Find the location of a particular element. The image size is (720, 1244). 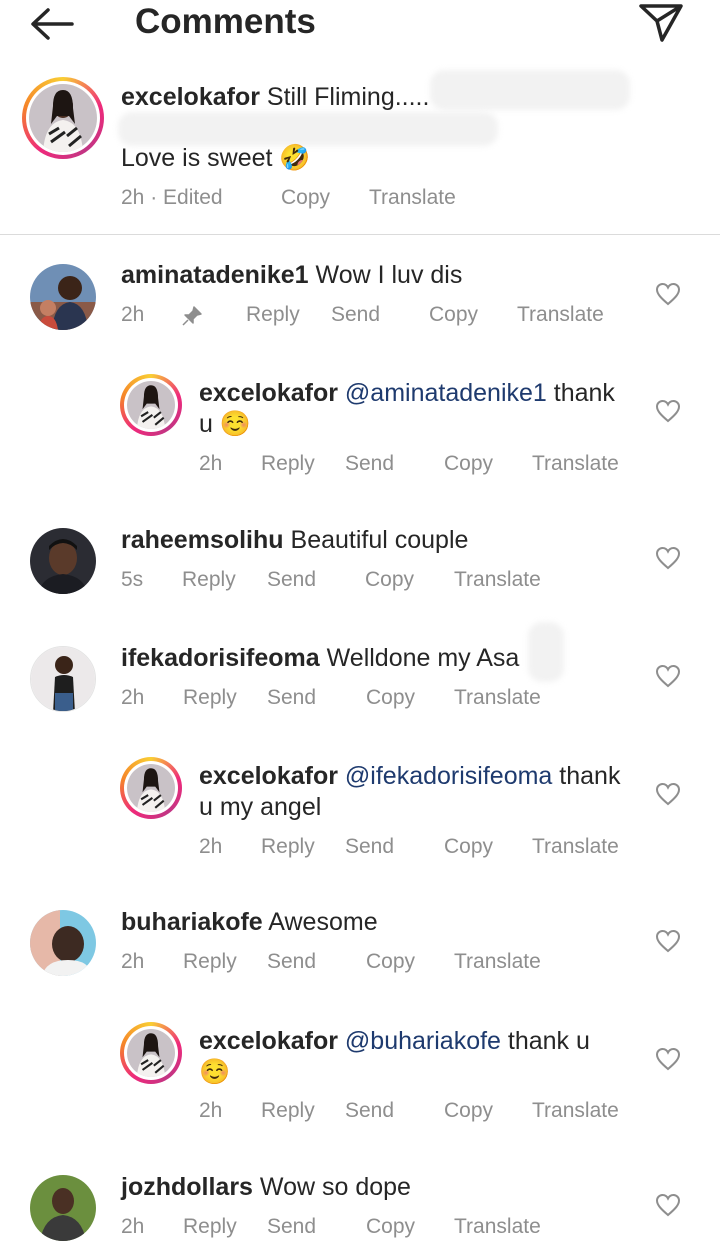

comment-text-line: raheemsolihu Beautiful couple is located at coordinates (294, 540).